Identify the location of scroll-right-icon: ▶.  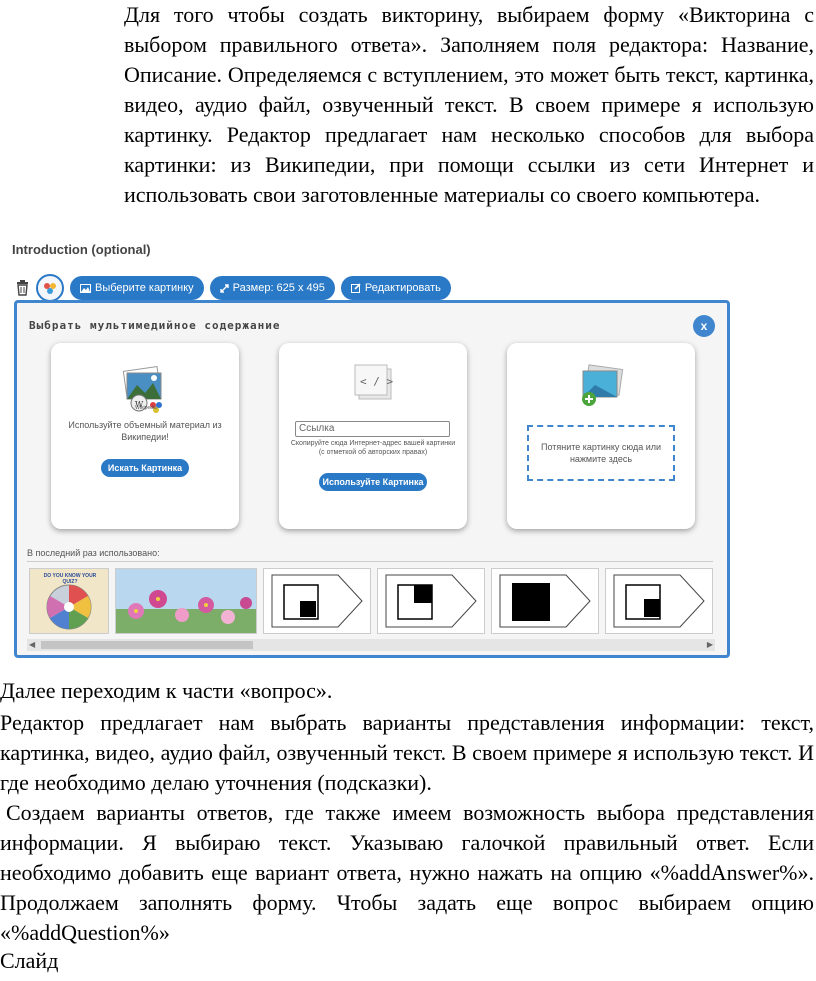
(710, 644).